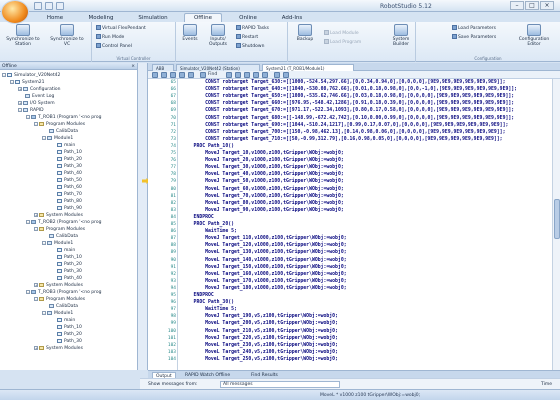 Image resolution: width=560 pixels, height=400 pixels. Describe the element at coordinates (39, 89) in the screenshot. I see `tree-node: + Configuration` at that location.